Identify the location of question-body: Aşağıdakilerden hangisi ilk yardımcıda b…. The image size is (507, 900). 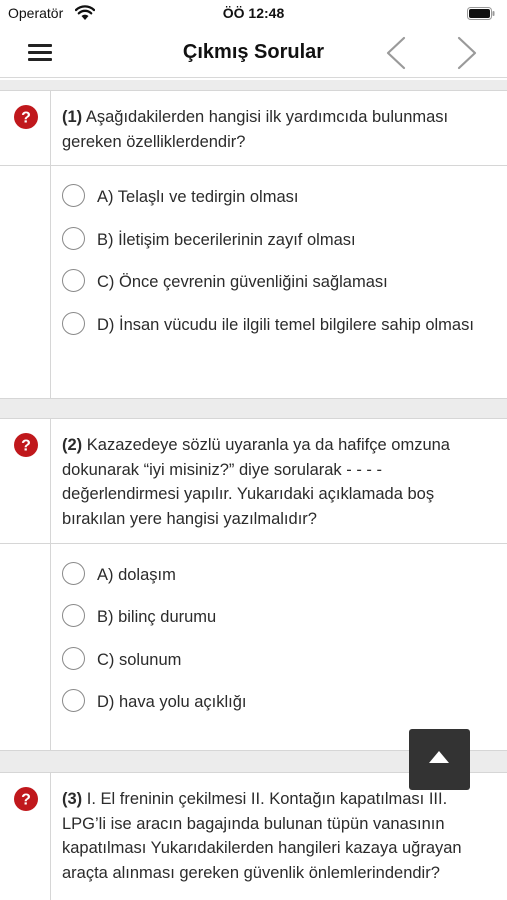
(255, 129).